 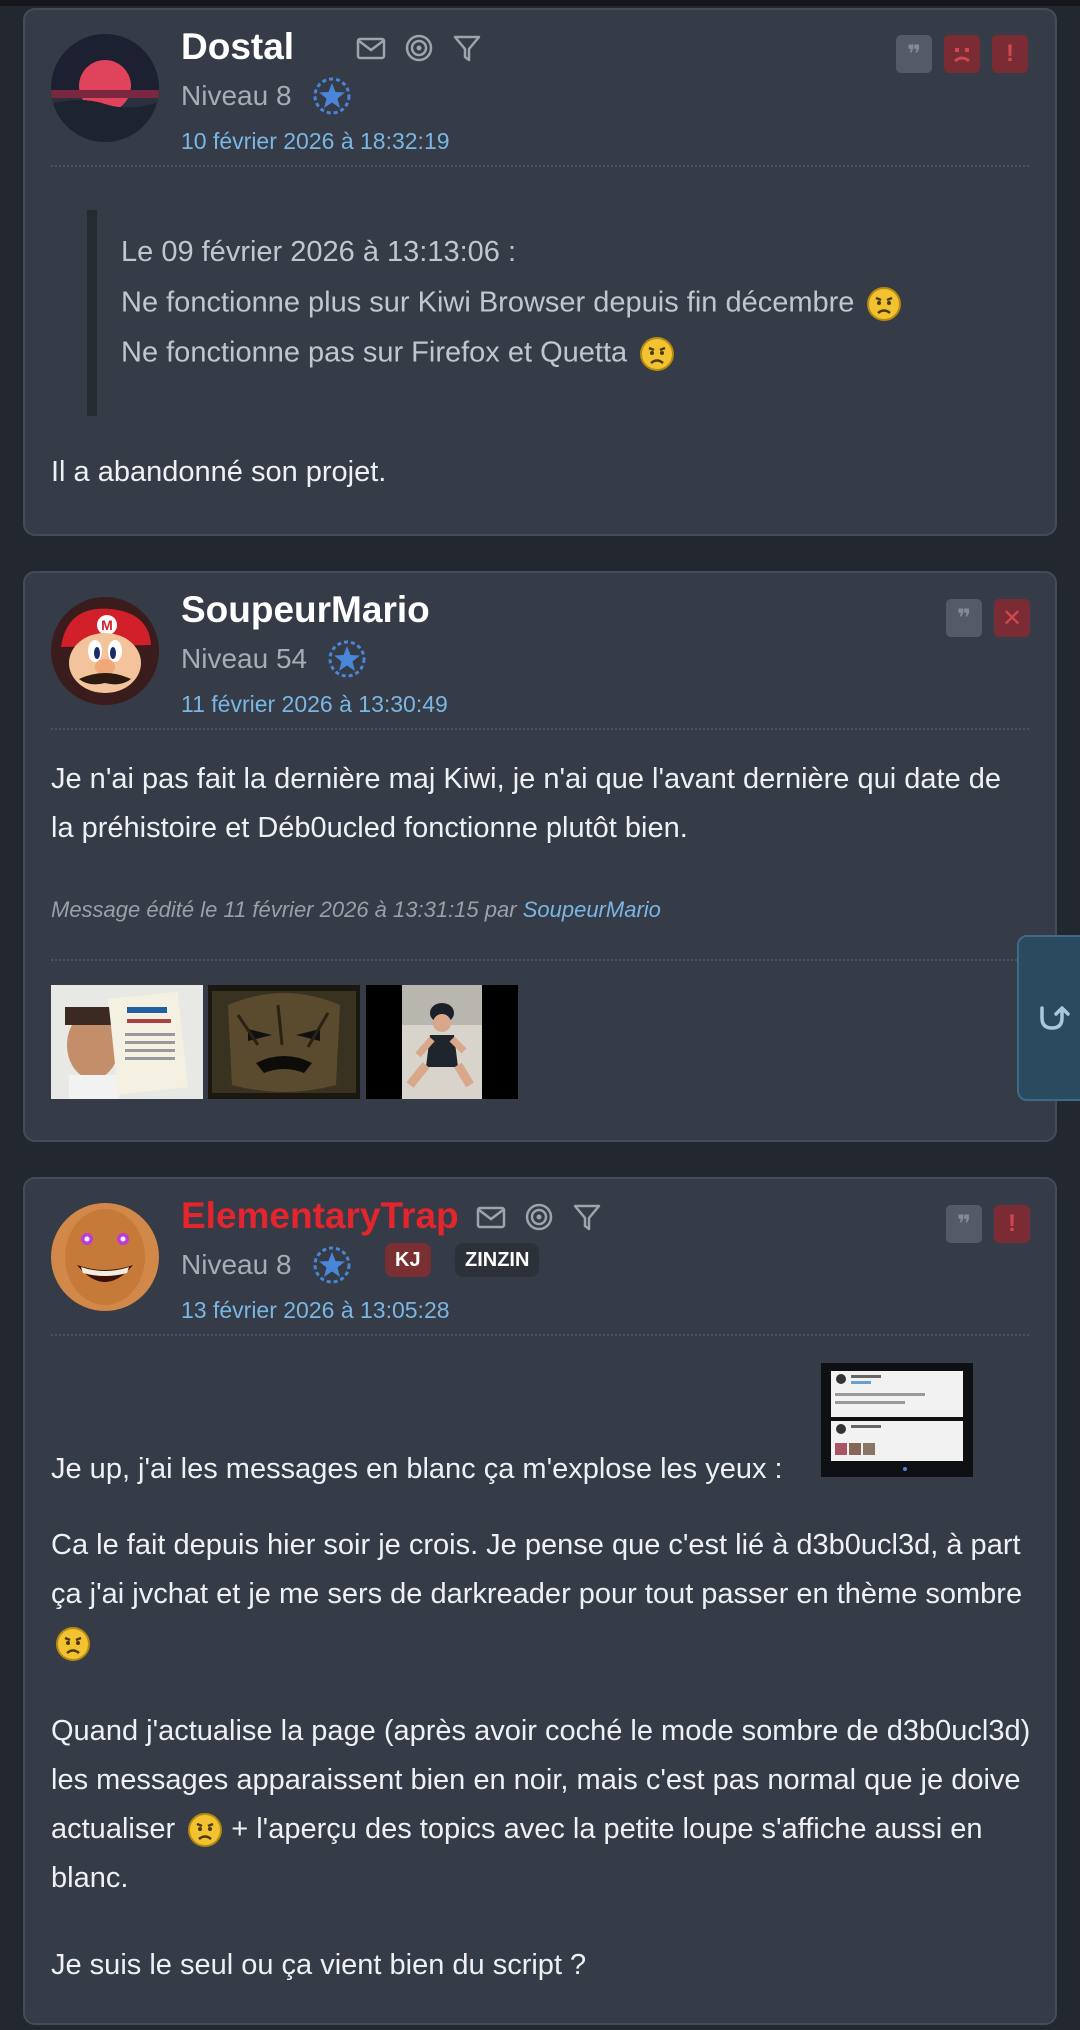 I want to click on top-bar, so click(x=540, y=3).